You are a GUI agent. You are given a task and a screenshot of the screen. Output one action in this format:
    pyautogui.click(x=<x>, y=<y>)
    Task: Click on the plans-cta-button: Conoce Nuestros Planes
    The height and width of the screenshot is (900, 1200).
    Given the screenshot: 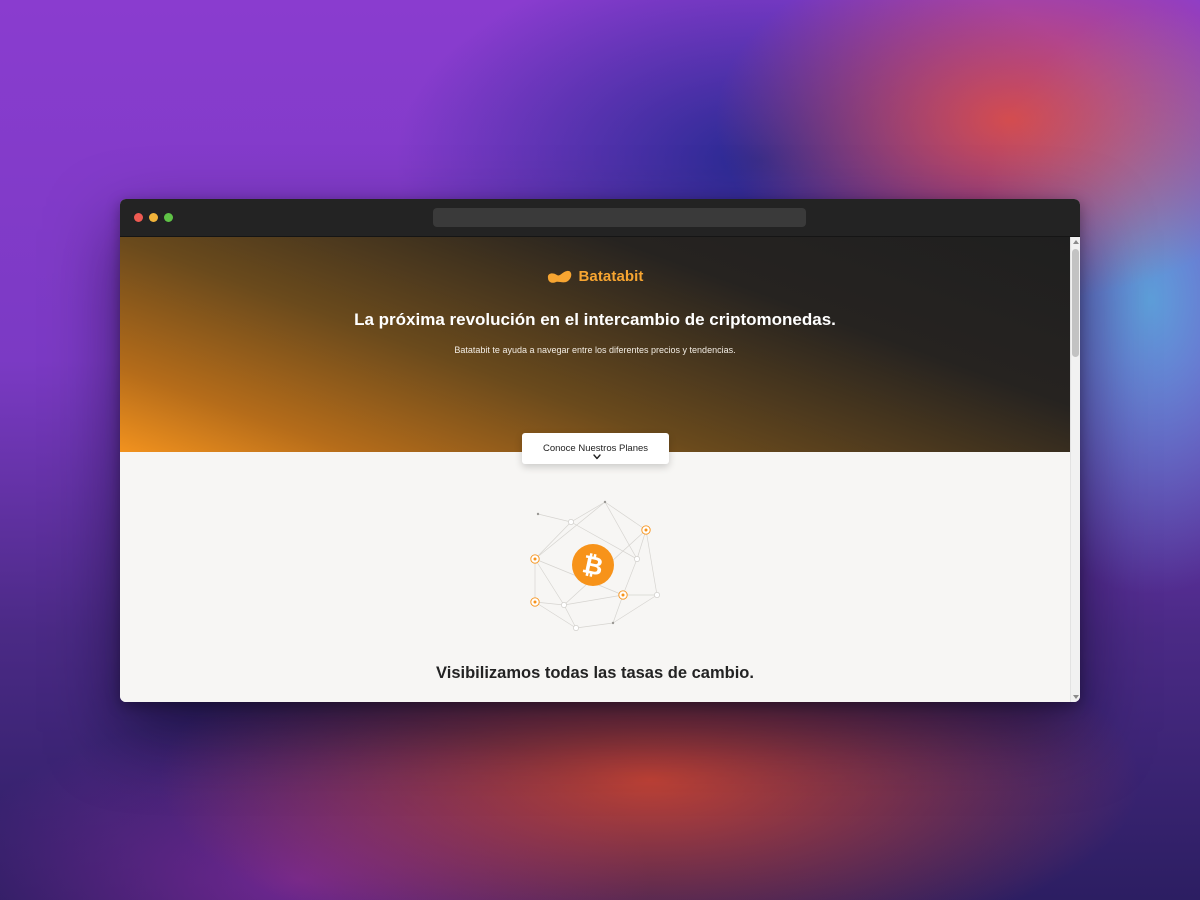 What is the action you would take?
    pyautogui.click(x=595, y=448)
    